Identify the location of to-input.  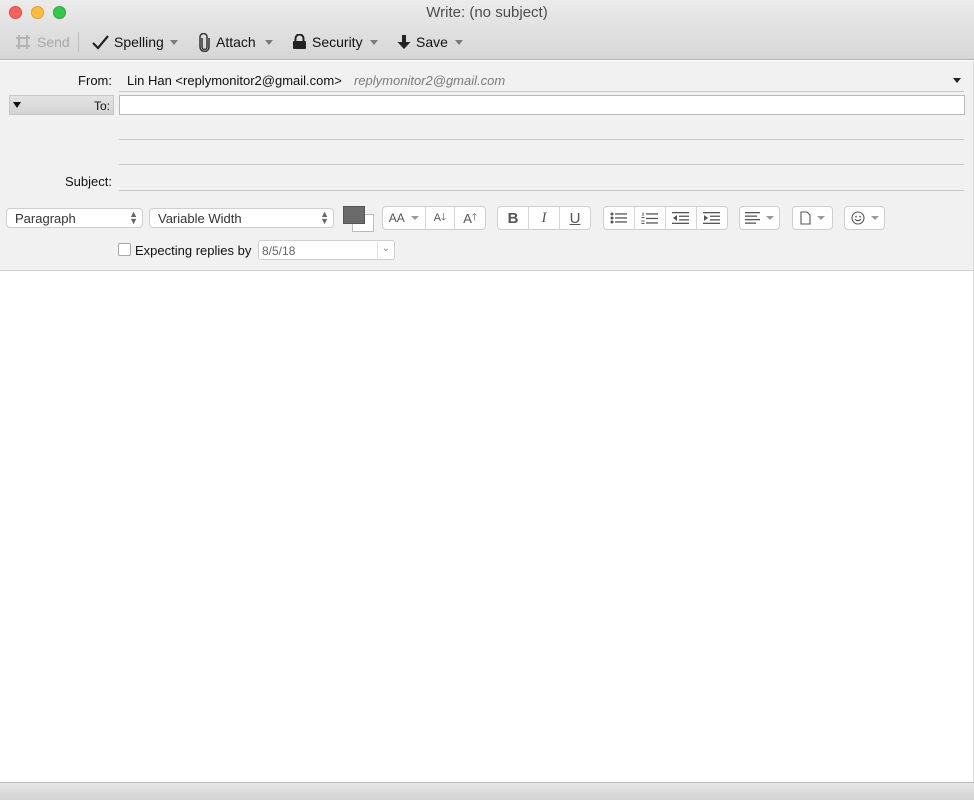
(542, 105).